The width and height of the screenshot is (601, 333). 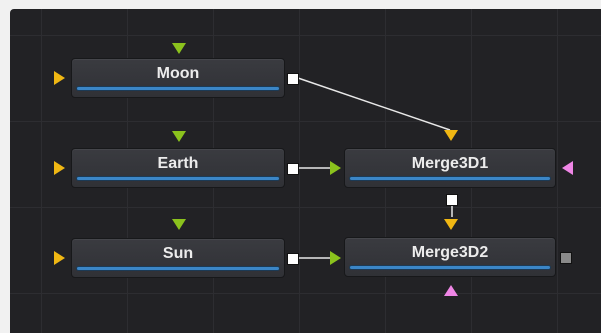 I want to click on earth-output-port, so click(x=293, y=169).